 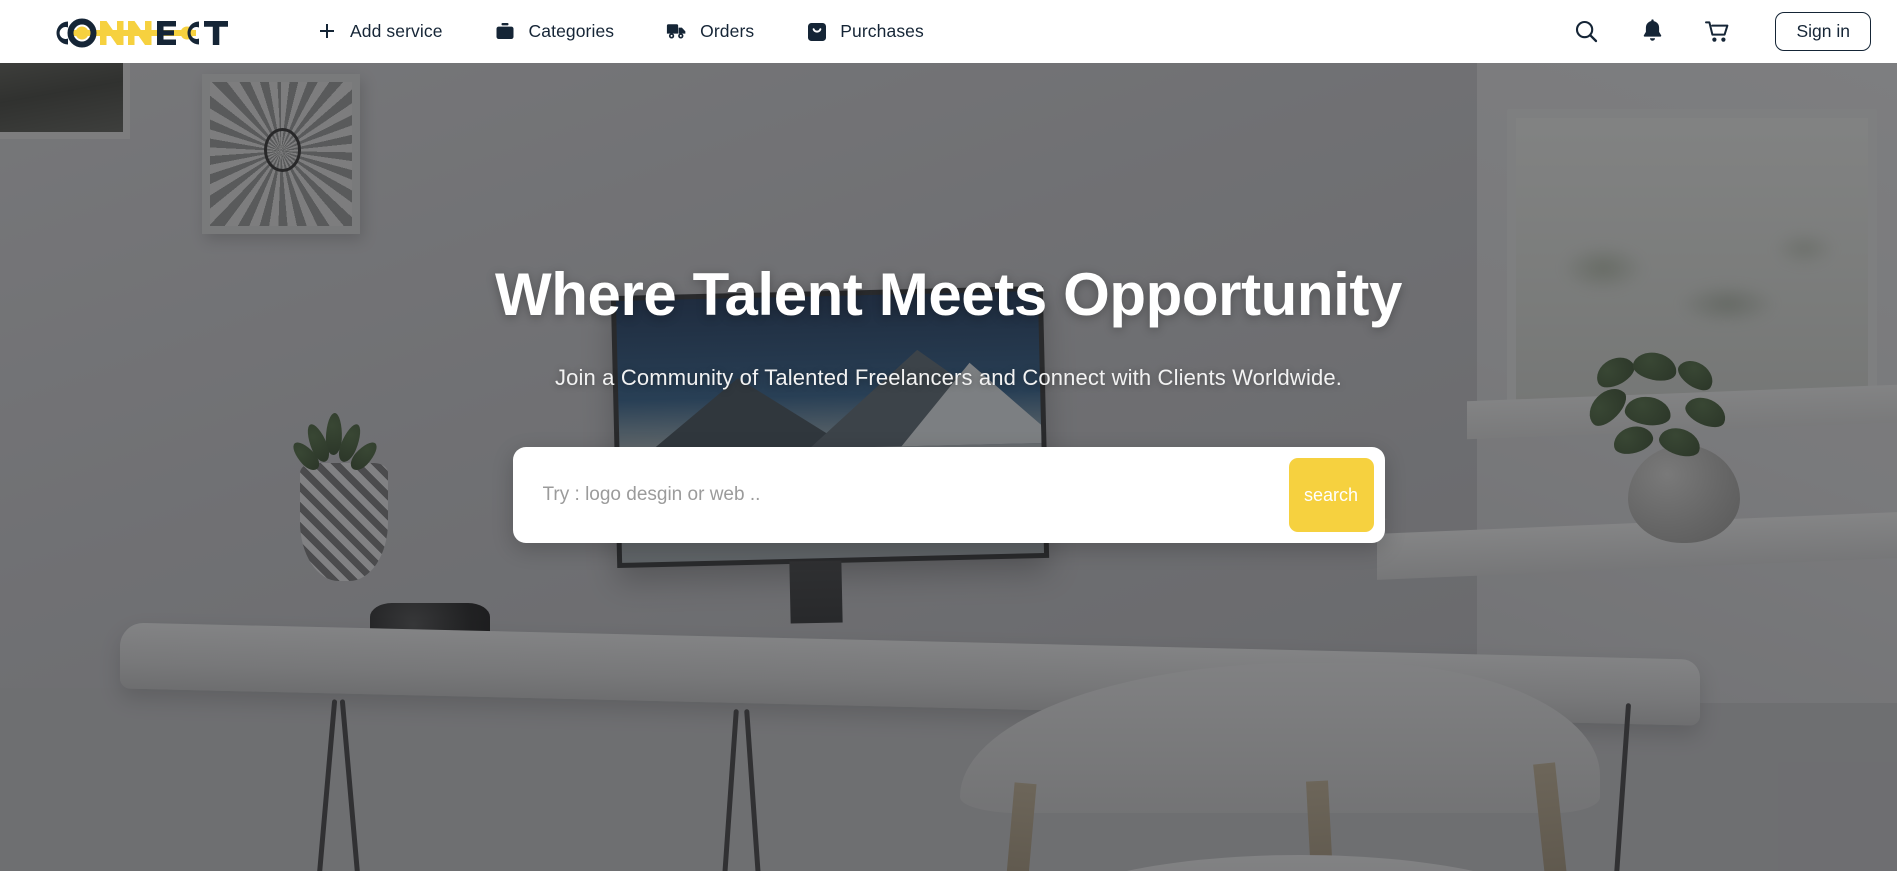 I want to click on search-icon, so click(x=1586, y=32).